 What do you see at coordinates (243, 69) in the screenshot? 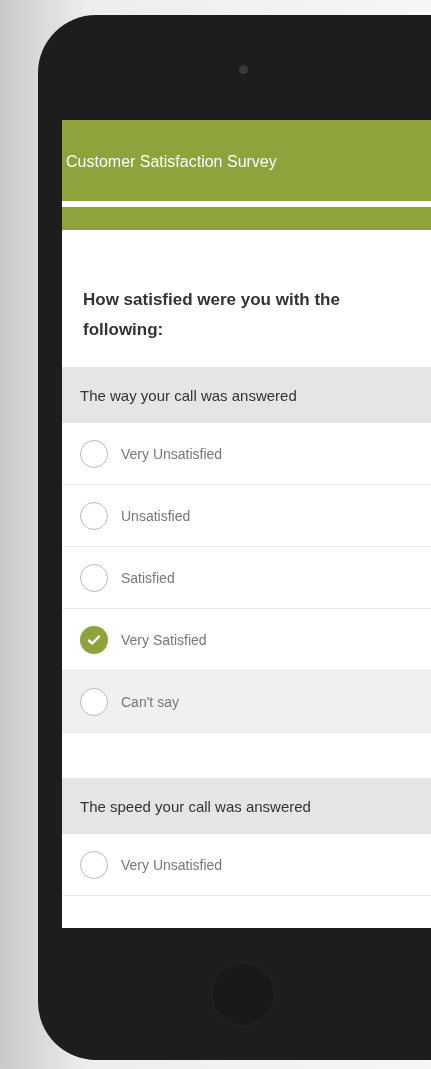
I see `speaker-icon` at bounding box center [243, 69].